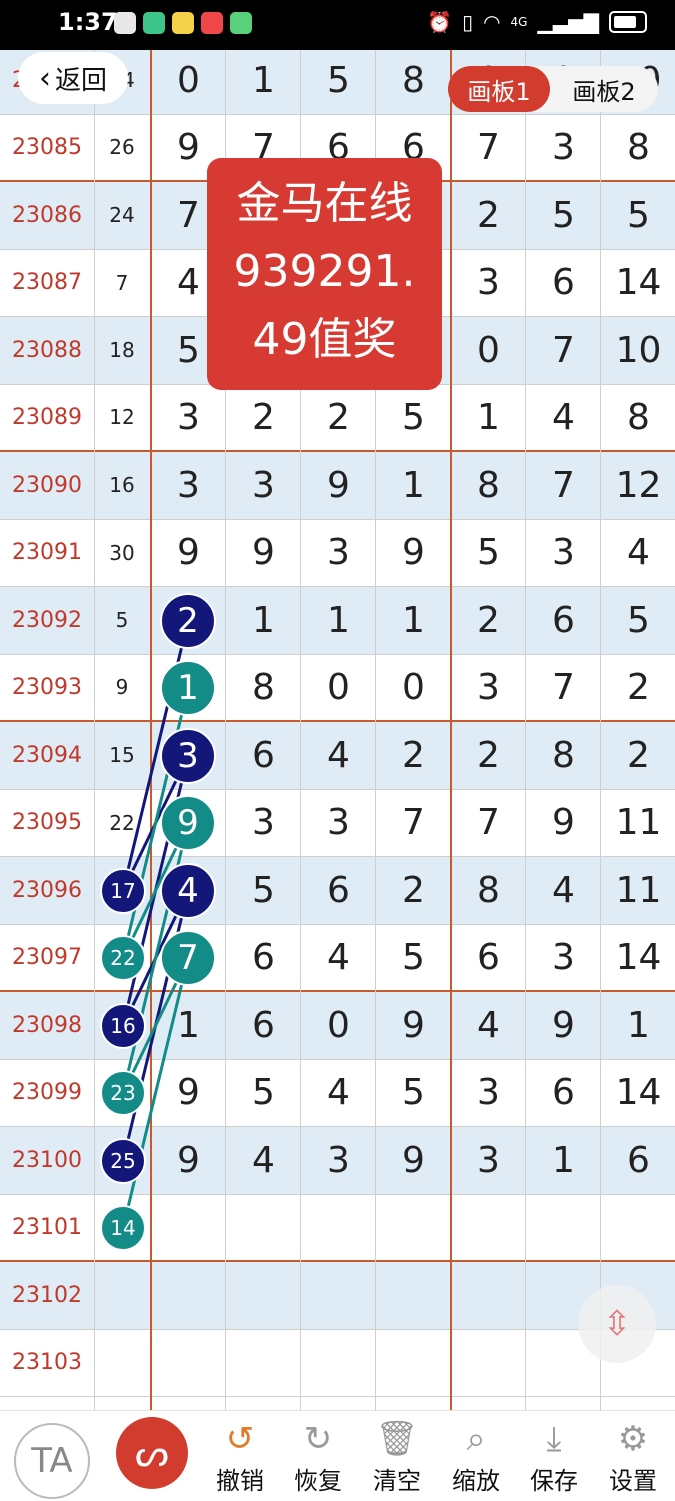  Describe the element at coordinates (240, 1481) in the screenshot. I see `undo-label: 撤销` at that location.